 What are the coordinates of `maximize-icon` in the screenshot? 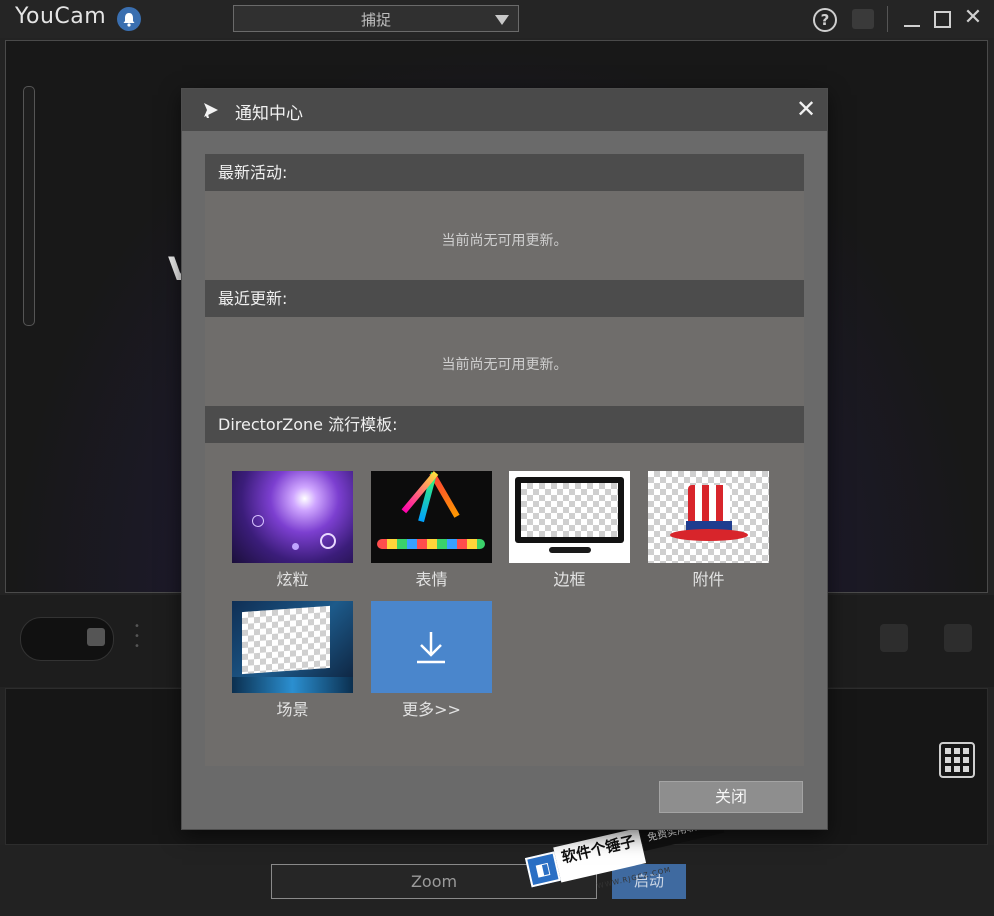 It's located at (942, 19).